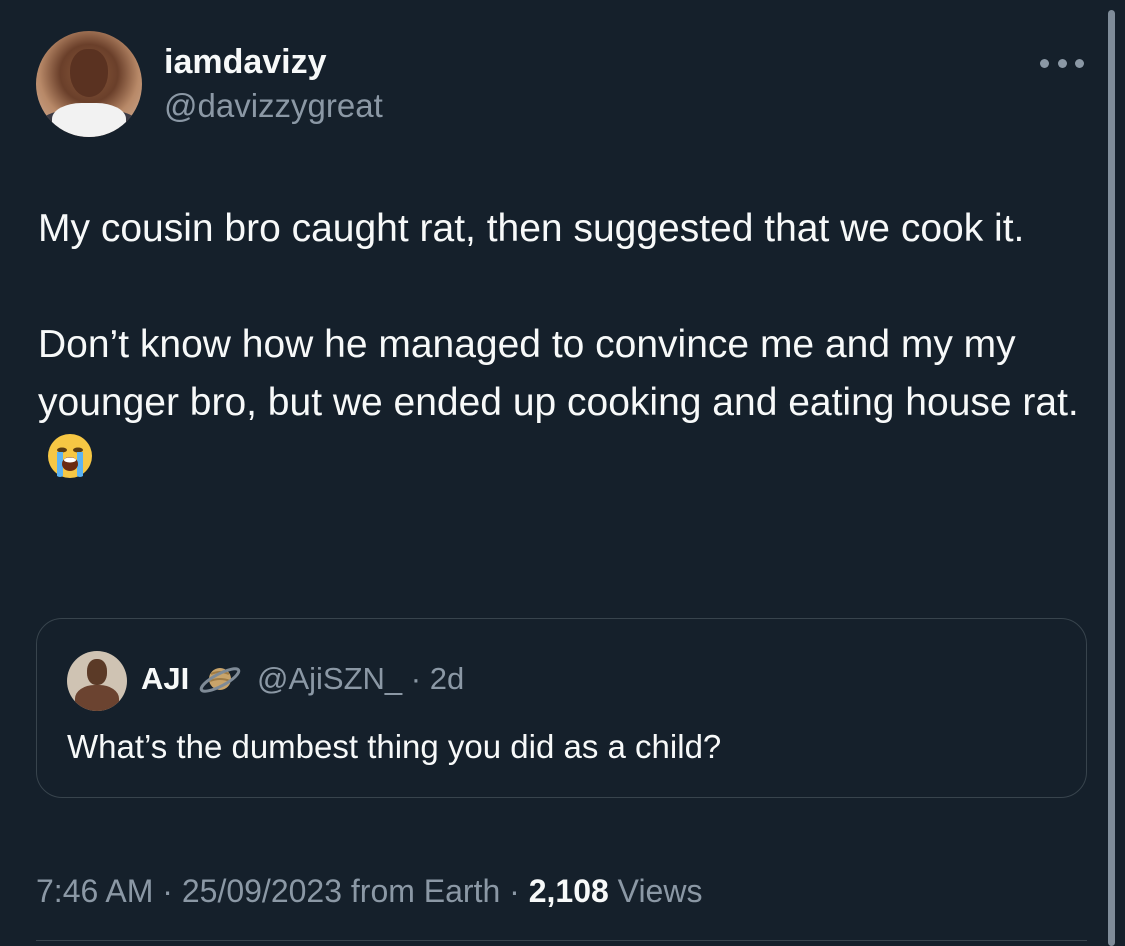 The height and width of the screenshot is (946, 1125). What do you see at coordinates (220, 680) in the screenshot?
I see `ringed-planet-icon` at bounding box center [220, 680].